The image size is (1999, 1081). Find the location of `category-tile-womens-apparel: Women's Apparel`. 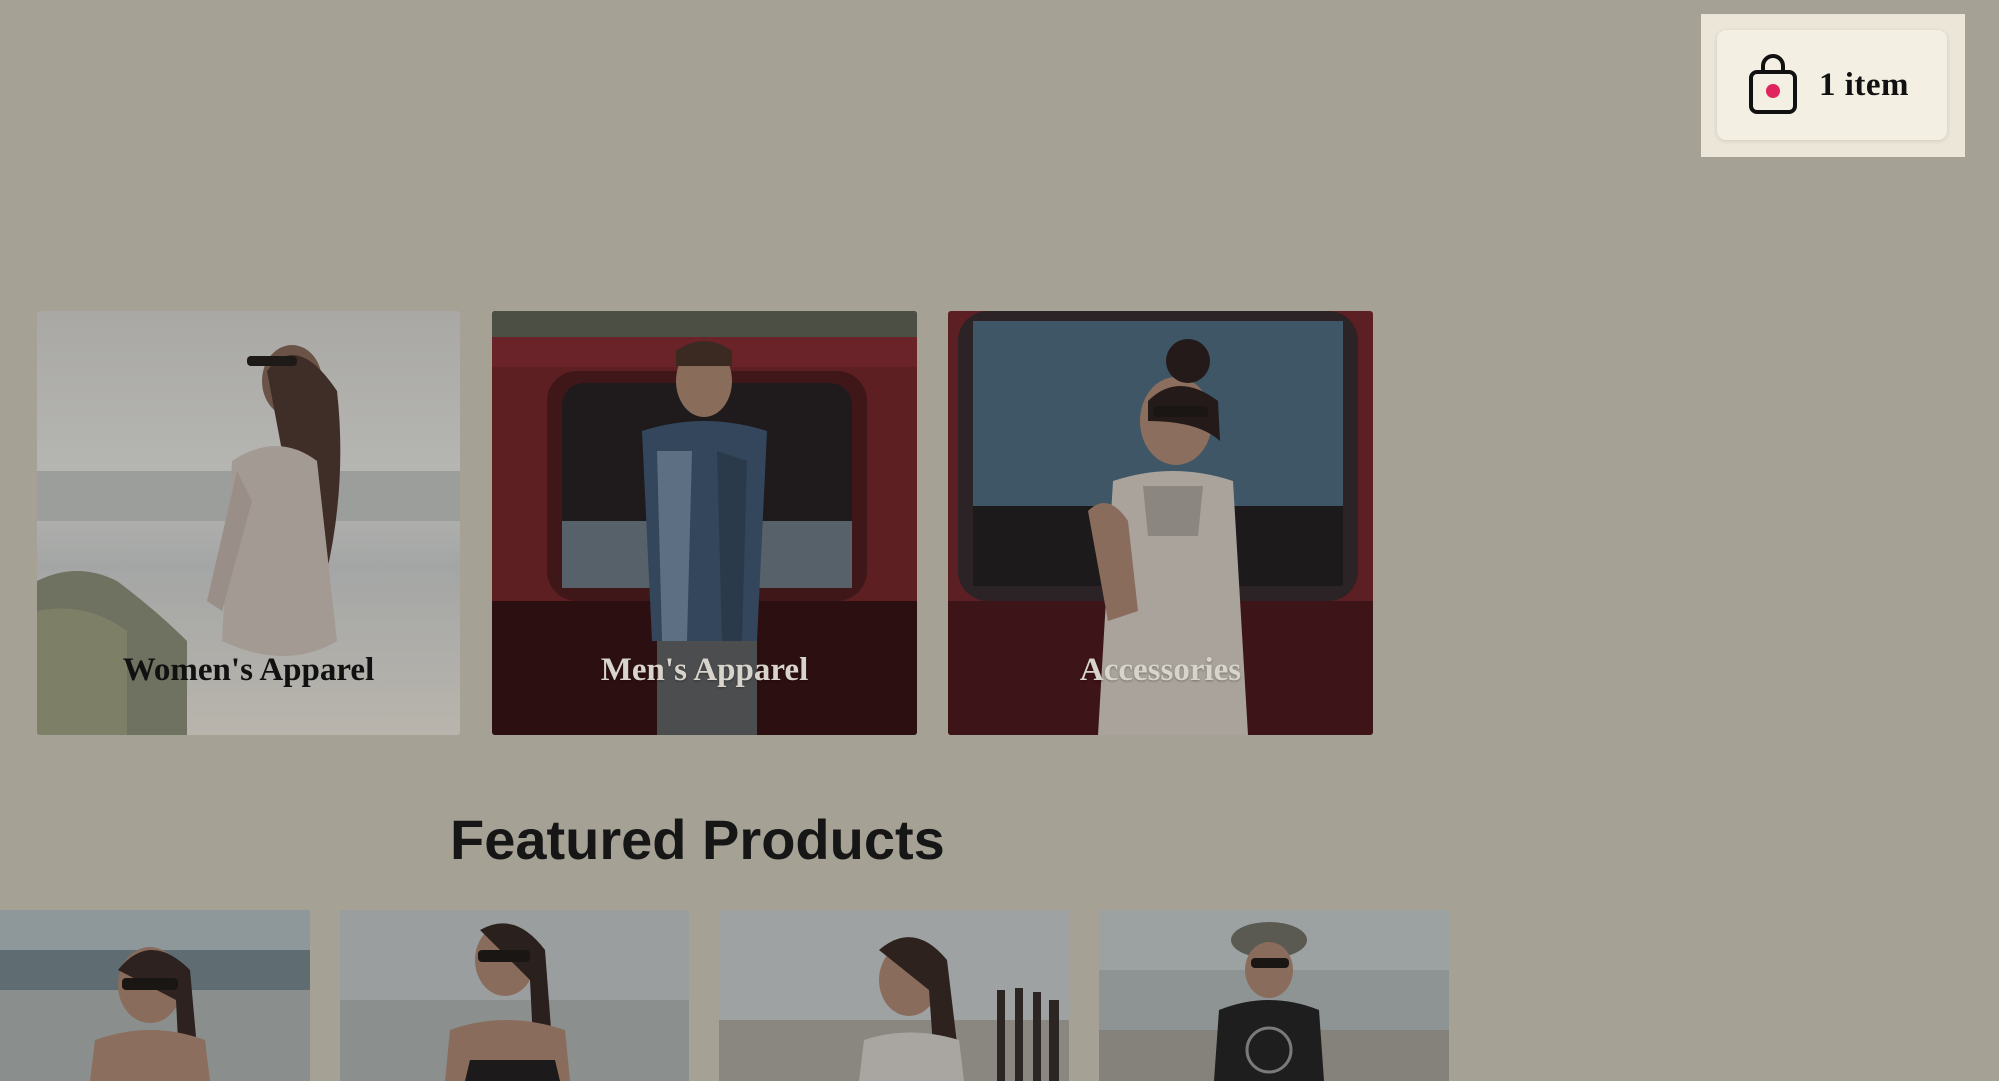

category-tile-womens-apparel: Women's Apparel is located at coordinates (248, 523).